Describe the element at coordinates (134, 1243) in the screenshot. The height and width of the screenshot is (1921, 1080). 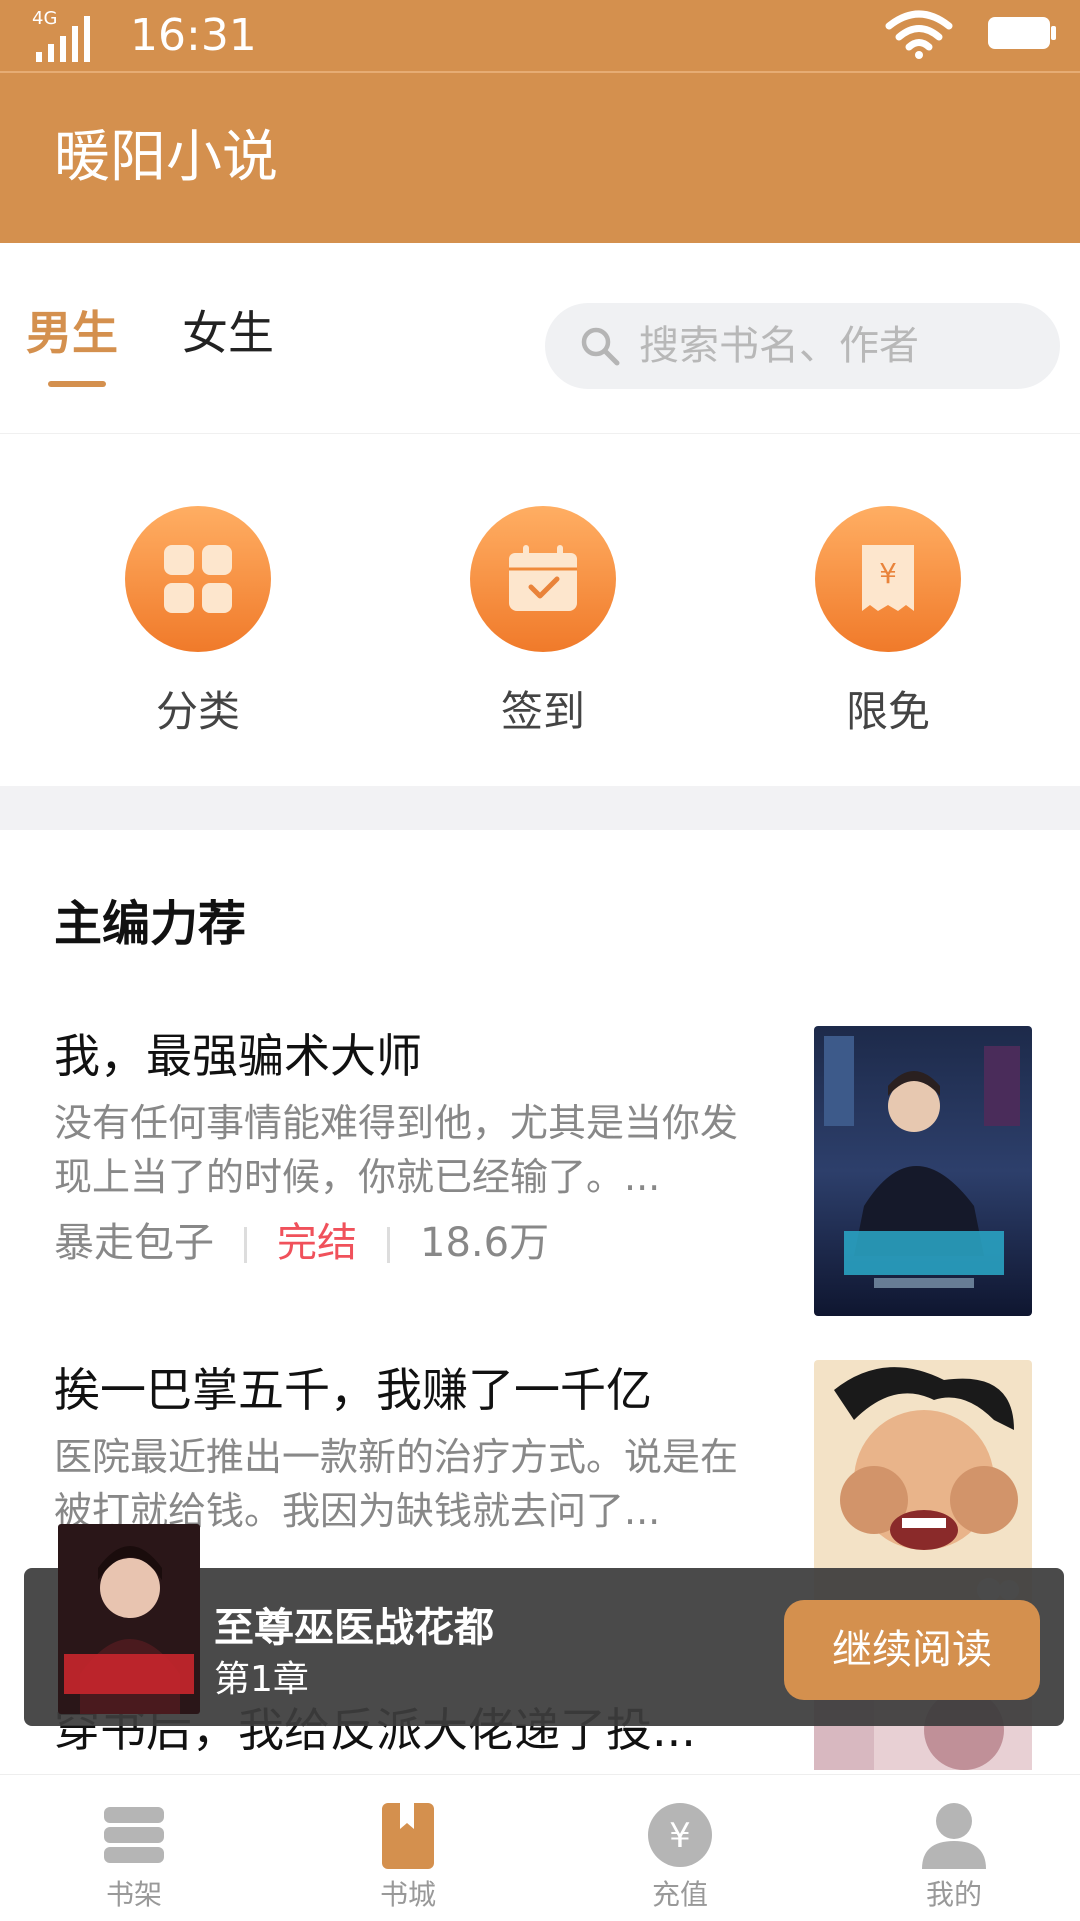
I see `book-author: 暴走包子` at that location.